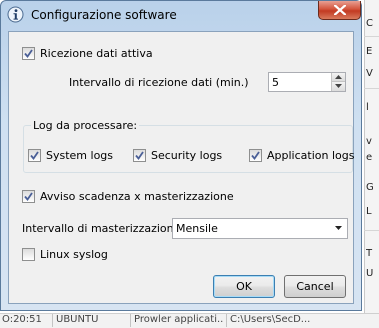 This screenshot has height=328, width=379. What do you see at coordinates (187, 155) in the screenshot?
I see `security-logs-label: Security logs` at bounding box center [187, 155].